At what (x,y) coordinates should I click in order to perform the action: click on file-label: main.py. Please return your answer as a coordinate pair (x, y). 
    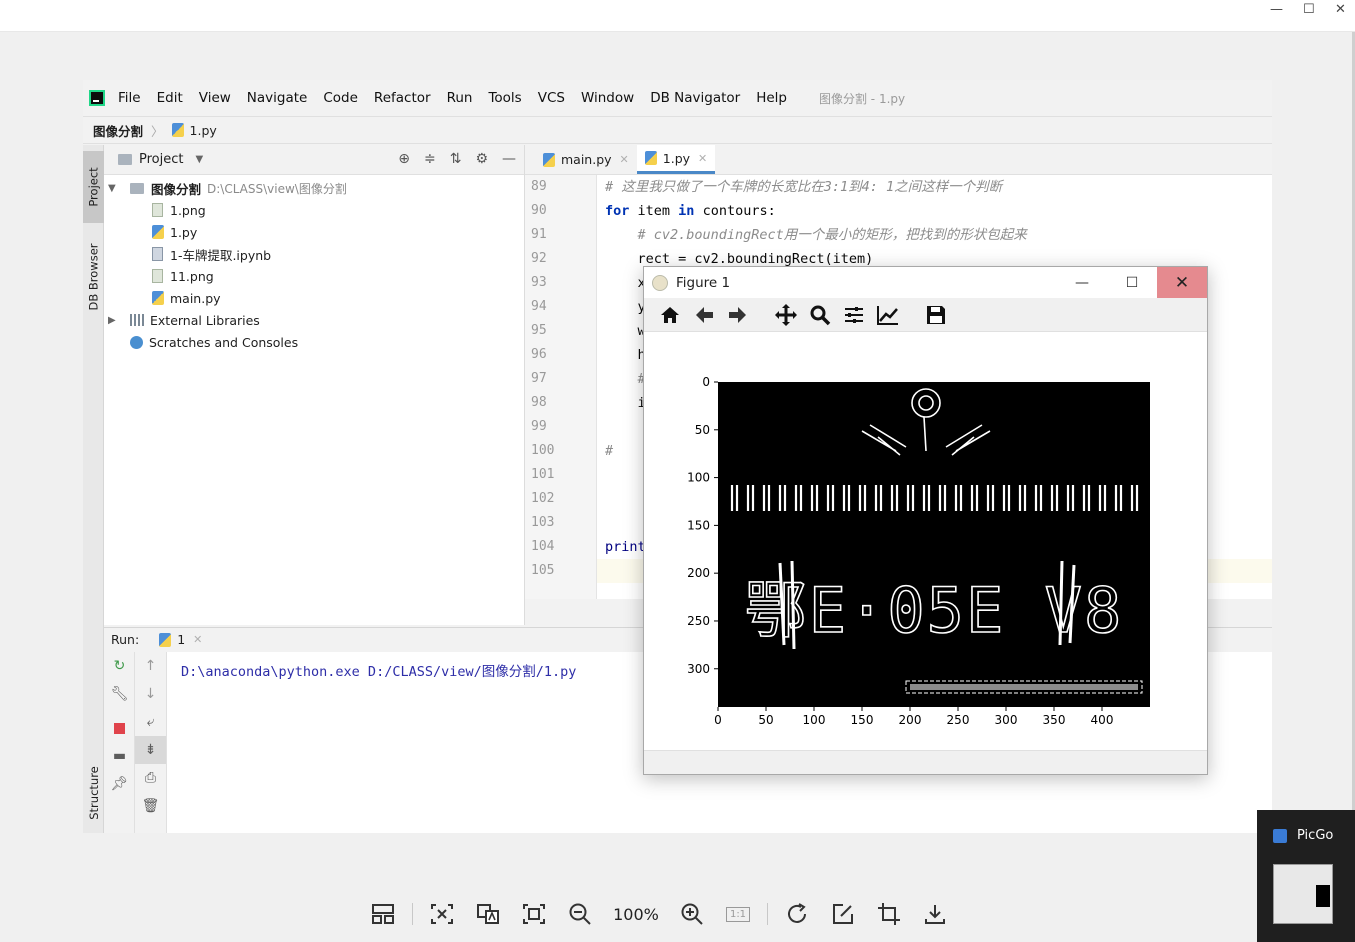
    Looking at the image, I should click on (195, 298).